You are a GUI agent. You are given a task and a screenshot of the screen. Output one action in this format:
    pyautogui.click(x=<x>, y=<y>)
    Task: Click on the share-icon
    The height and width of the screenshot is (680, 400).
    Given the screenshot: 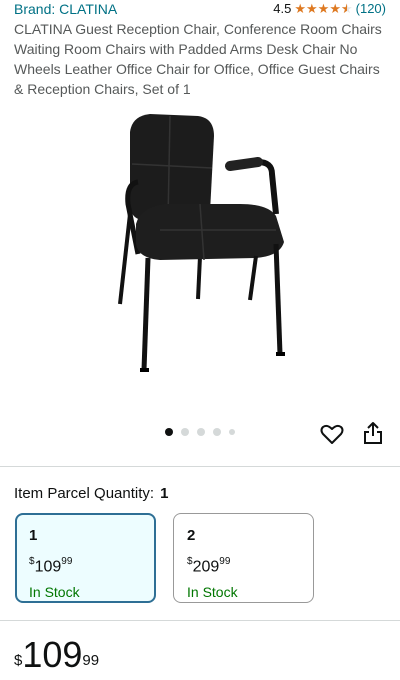 What is the action you would take?
    pyautogui.click(x=373, y=433)
    